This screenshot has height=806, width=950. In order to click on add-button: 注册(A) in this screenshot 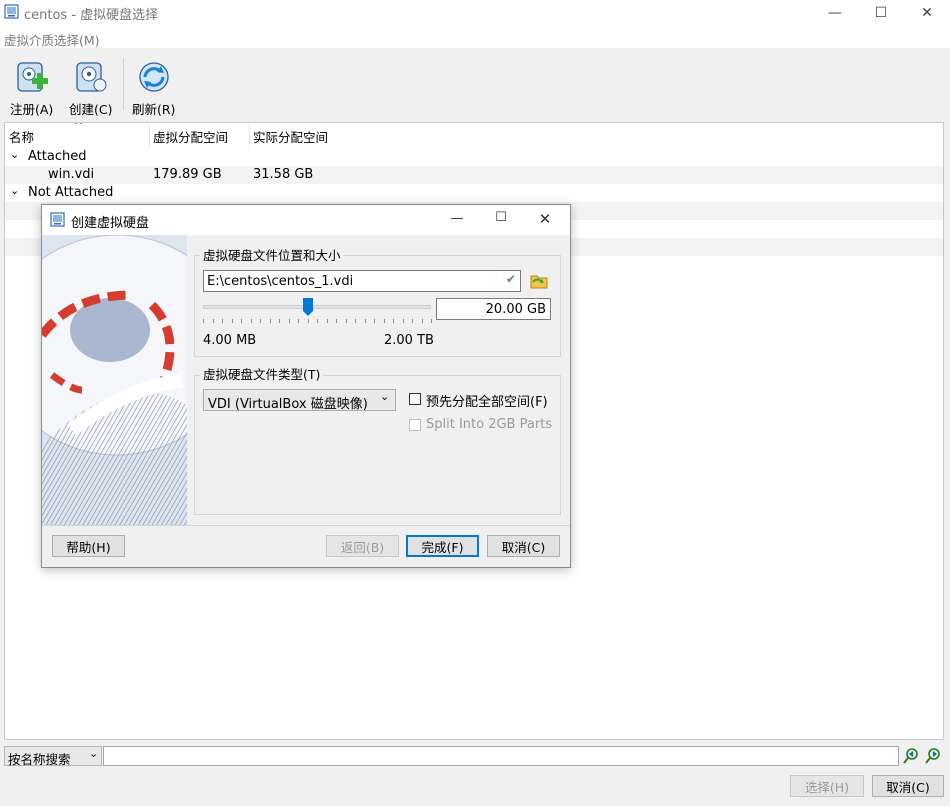, I will do `click(31, 89)`.